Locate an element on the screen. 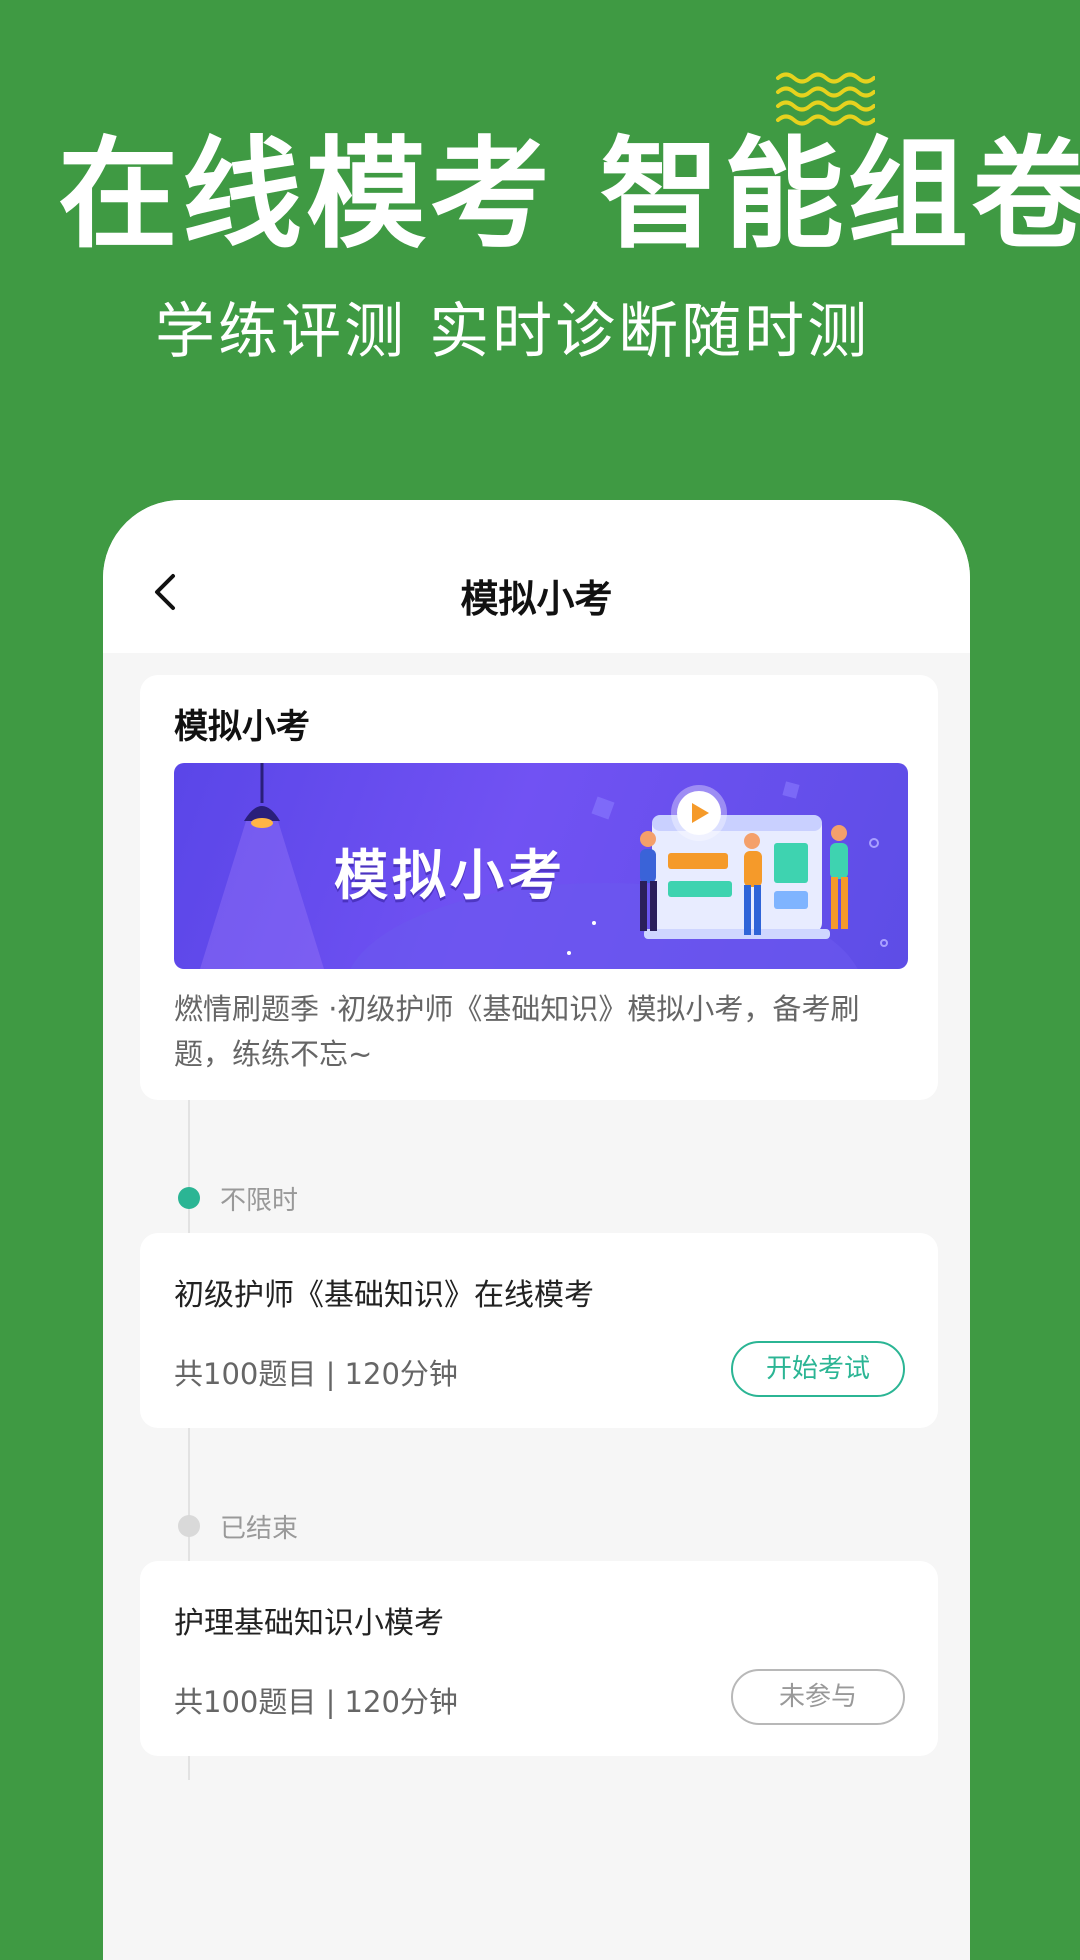  status-dot-ended is located at coordinates (189, 1526).